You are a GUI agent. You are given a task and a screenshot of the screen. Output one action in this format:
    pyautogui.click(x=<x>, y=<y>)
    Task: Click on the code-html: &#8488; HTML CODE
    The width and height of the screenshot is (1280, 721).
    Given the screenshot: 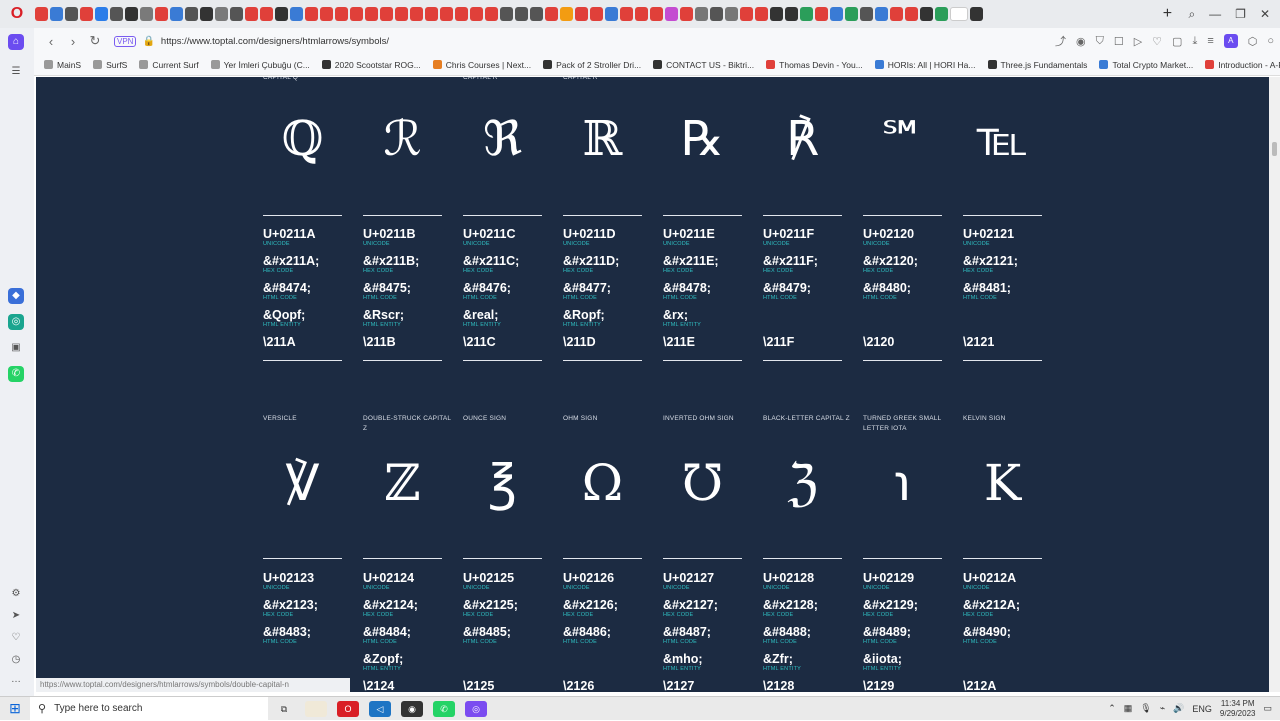 What is the action you would take?
    pyautogui.click(x=808, y=635)
    